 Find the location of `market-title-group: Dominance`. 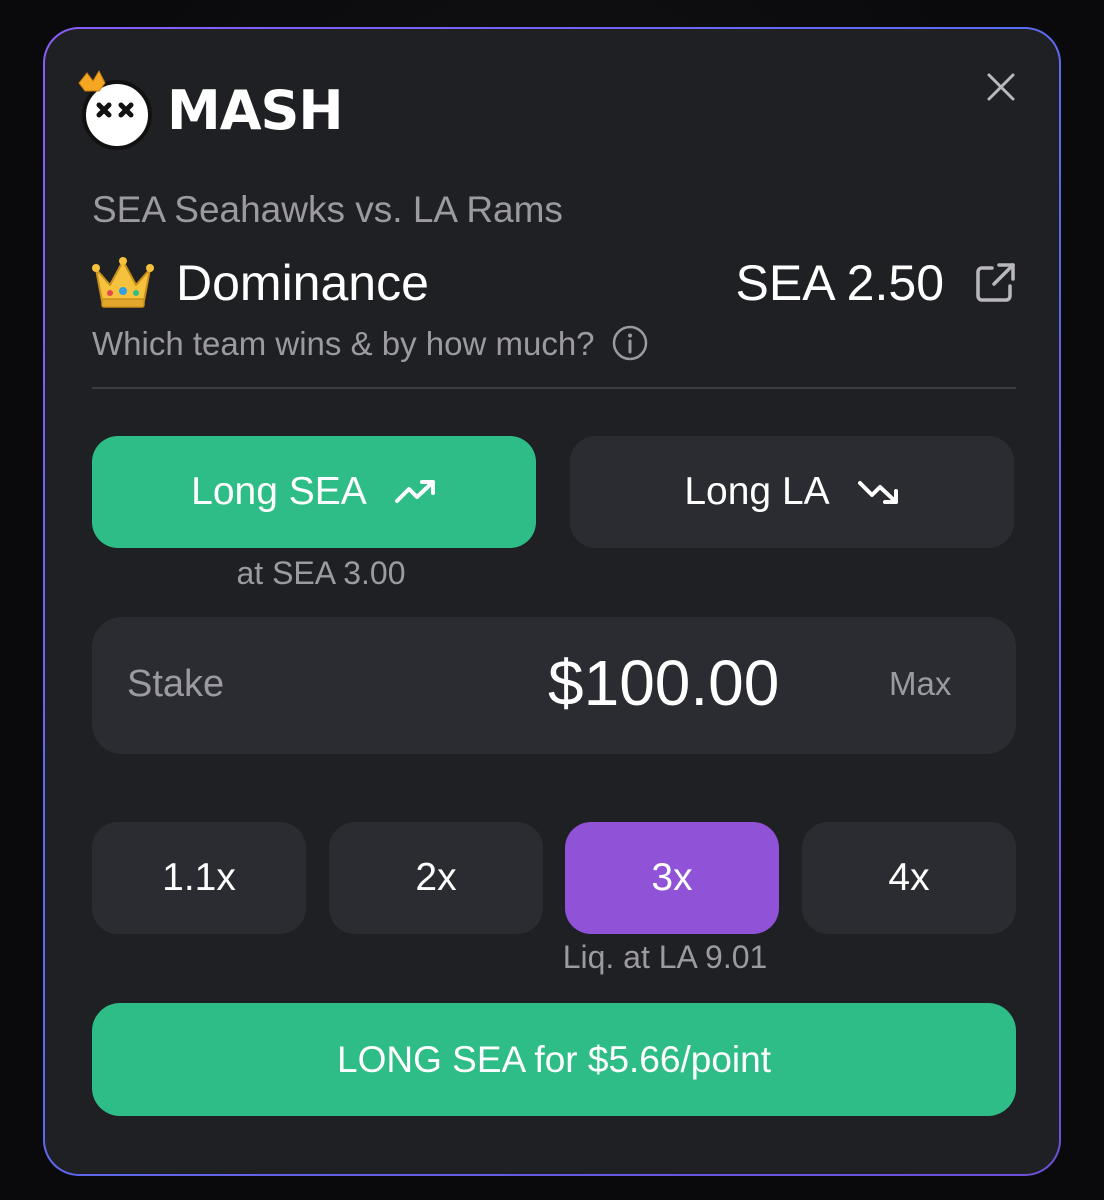

market-title-group: Dominance is located at coordinates (260, 283).